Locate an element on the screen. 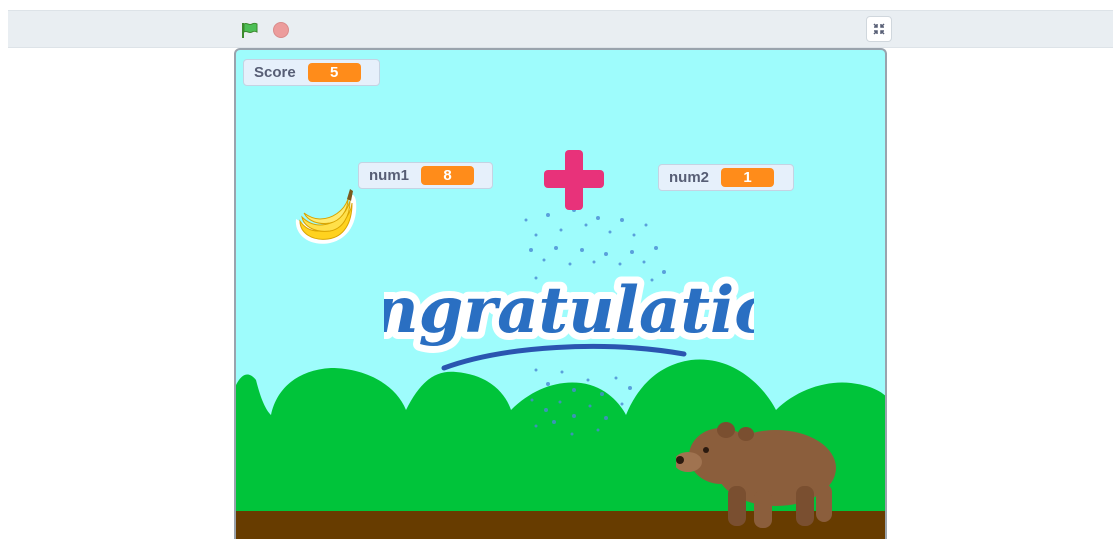 This screenshot has height=539, width=1113. stage-header is located at coordinates (560, 29).